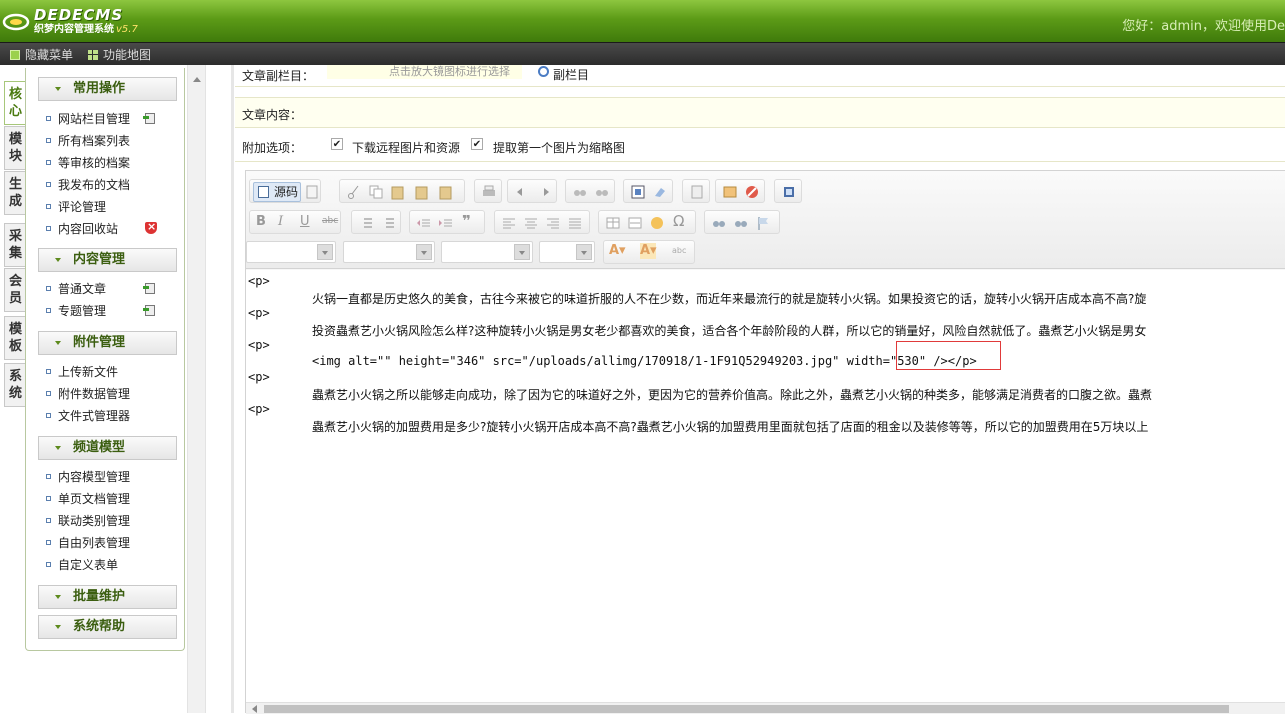 The width and height of the screenshot is (1285, 714). Describe the element at coordinates (366, 223) in the screenshot. I see `numbered-list-icon` at that location.